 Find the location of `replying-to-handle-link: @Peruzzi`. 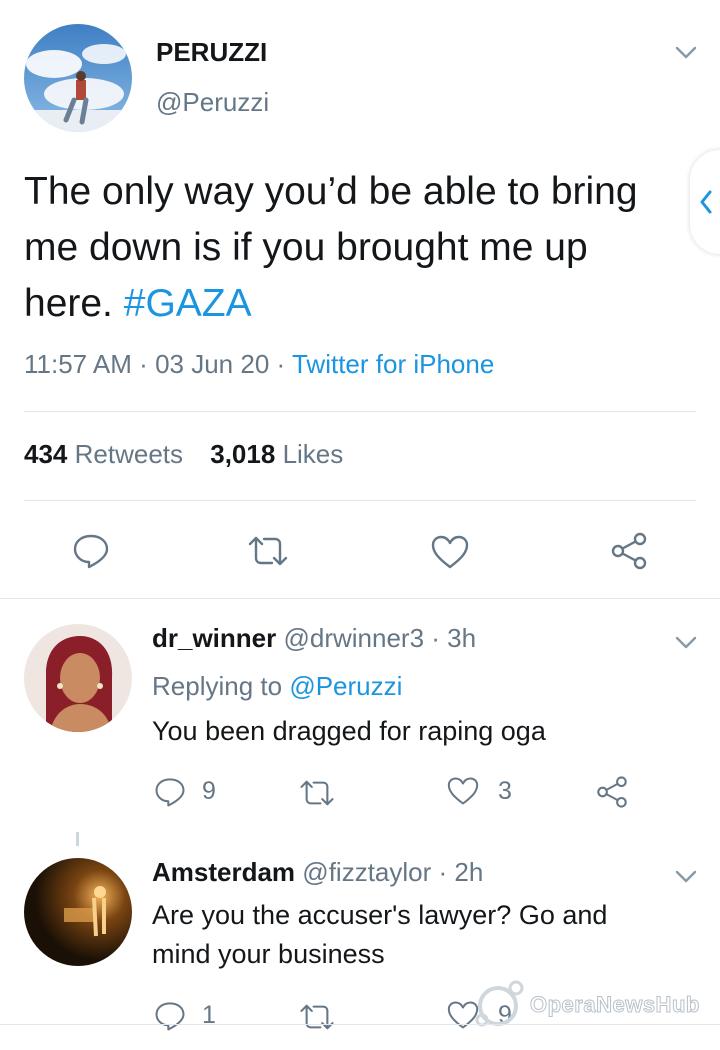

replying-to-handle-link: @Peruzzi is located at coordinates (345, 686).